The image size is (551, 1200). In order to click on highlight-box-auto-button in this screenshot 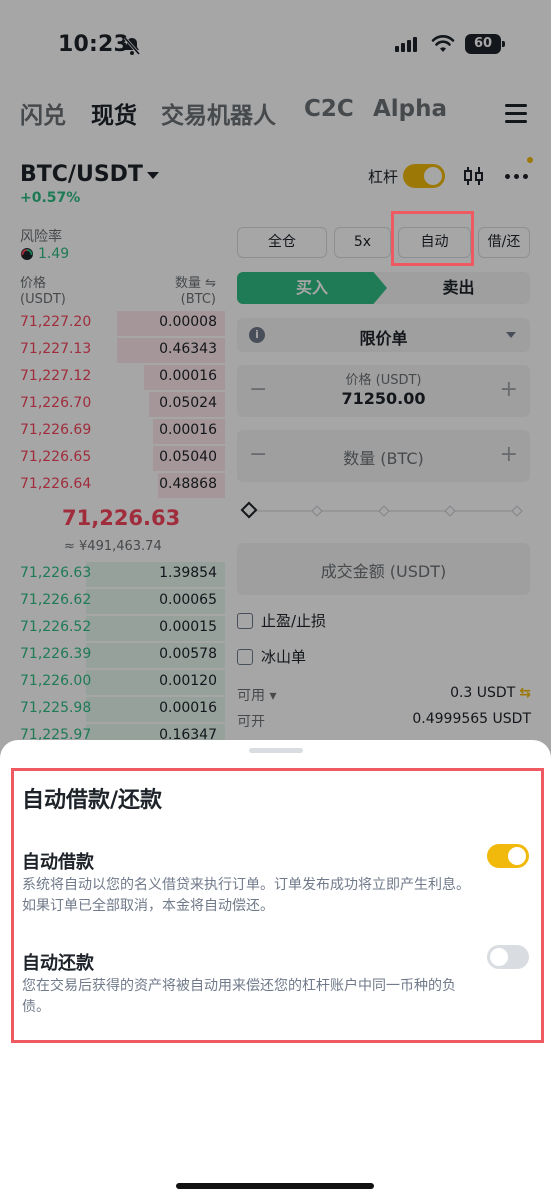, I will do `click(432, 238)`.